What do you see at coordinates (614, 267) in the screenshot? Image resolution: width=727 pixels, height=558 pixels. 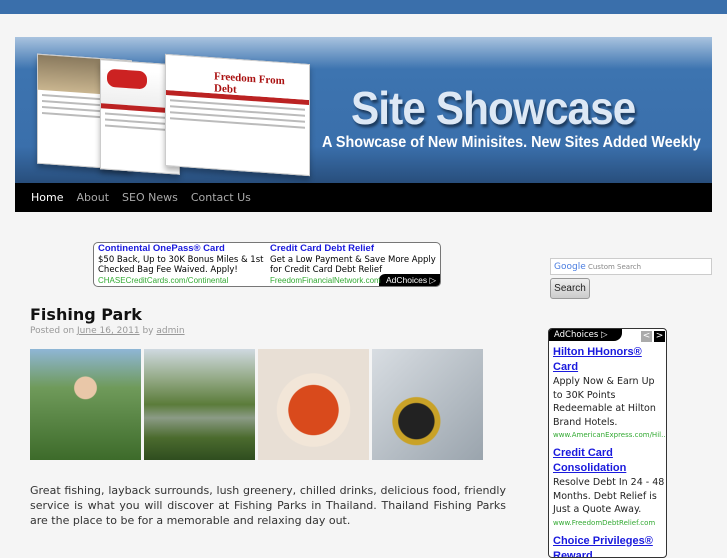 I see `search-placeholder: Custom Search` at bounding box center [614, 267].